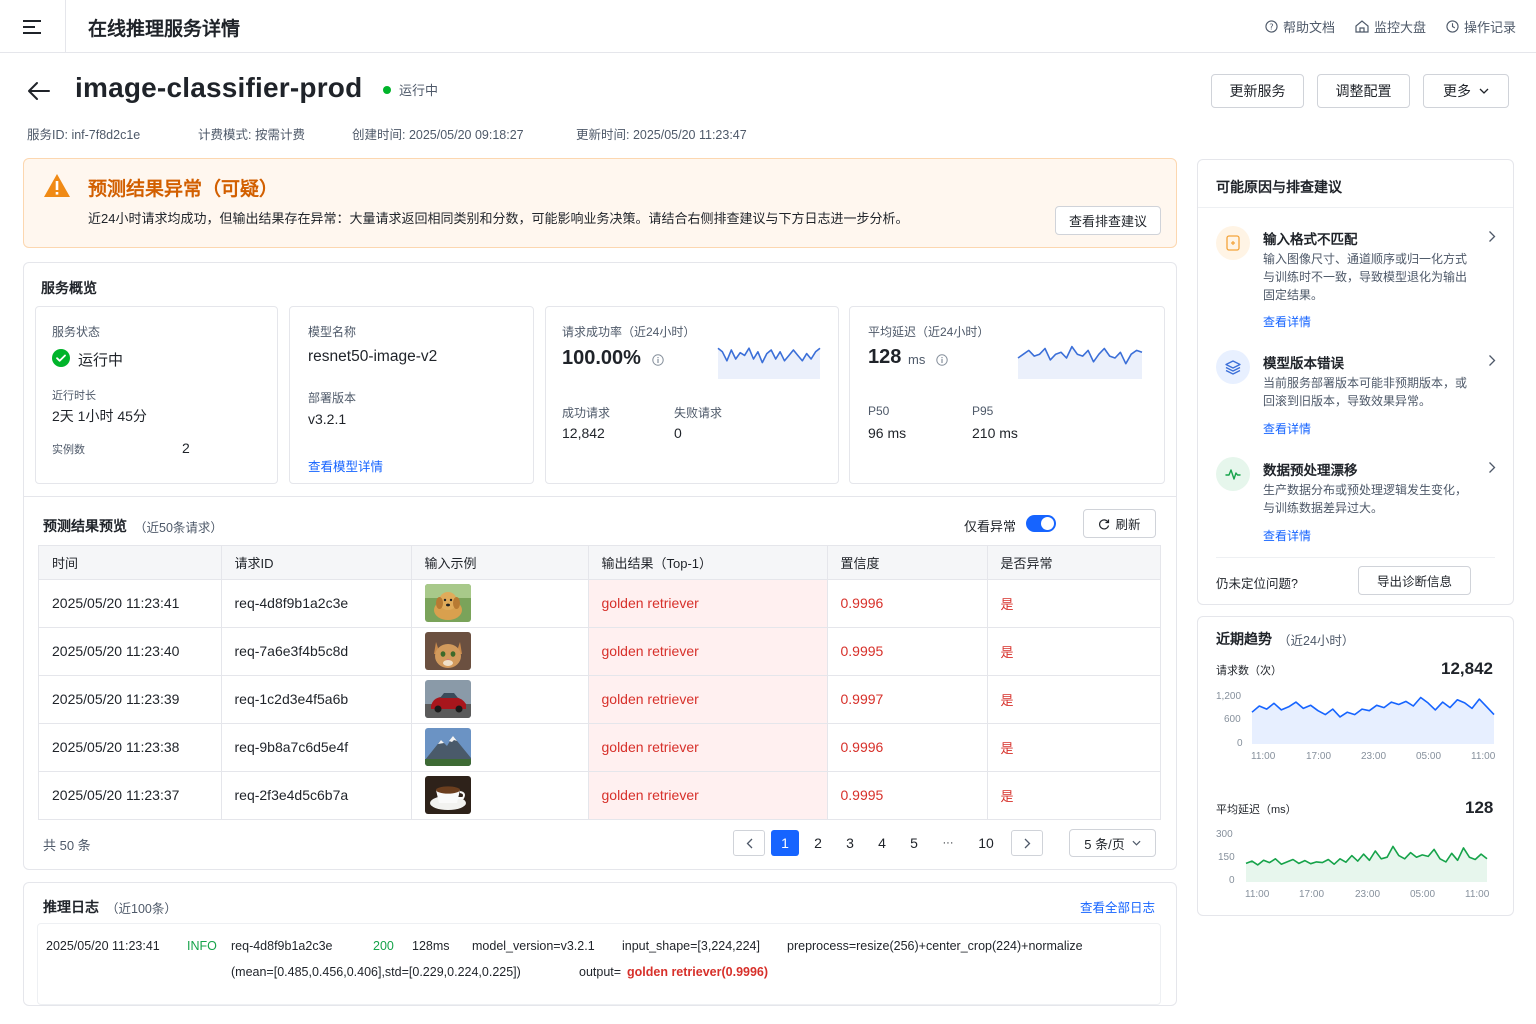 This screenshot has width=1536, height=1024. Describe the element at coordinates (948, 843) in the screenshot. I see `page-ellipsis: ···` at that location.